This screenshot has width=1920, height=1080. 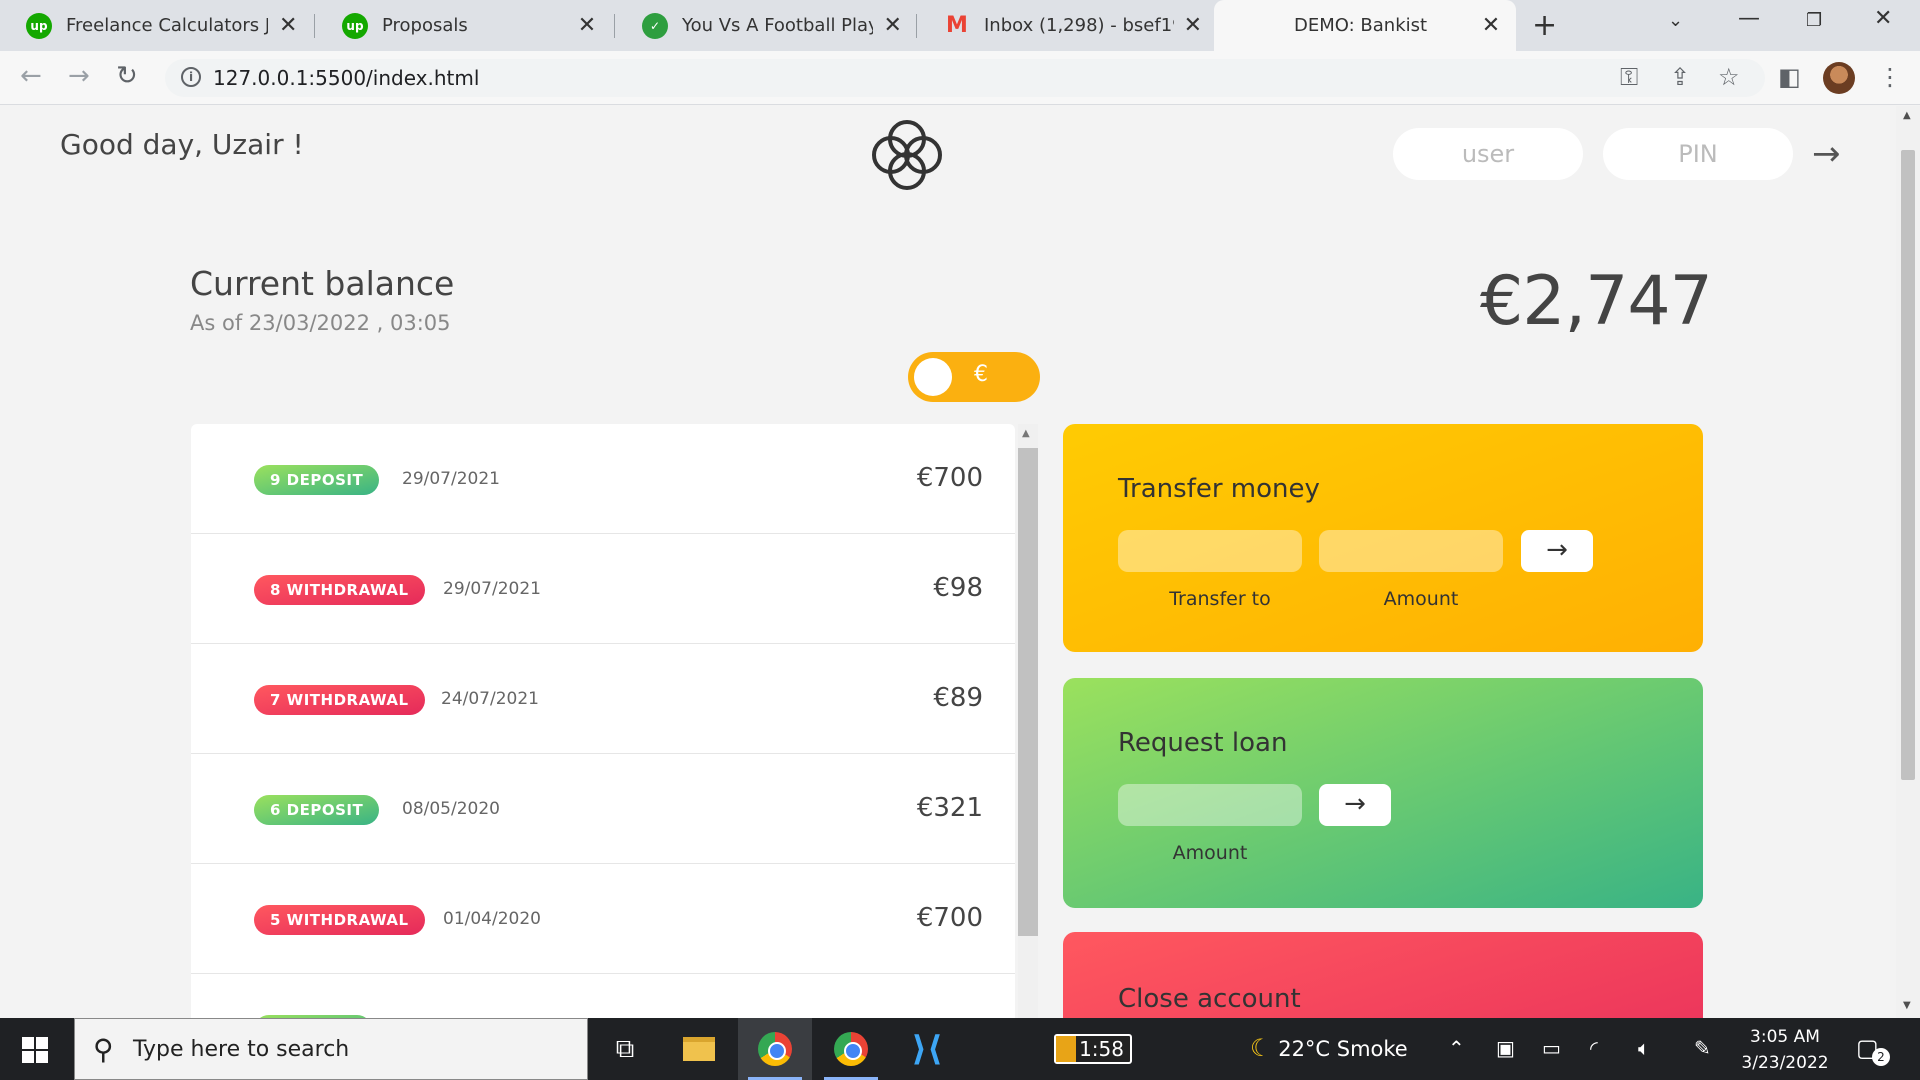 I want to click on tab-football: ✓ You Vs A Football Player - ✕, so click(x=766, y=25).